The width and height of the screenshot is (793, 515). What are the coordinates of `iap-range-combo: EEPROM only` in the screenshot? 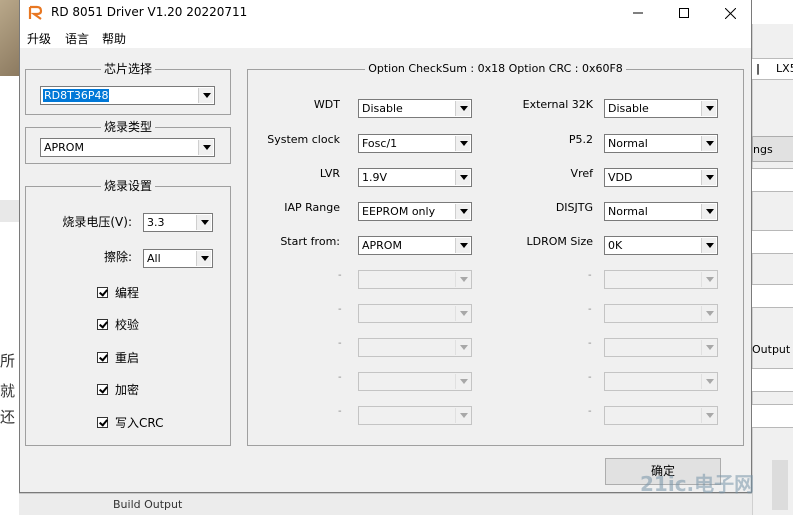 It's located at (415, 211).